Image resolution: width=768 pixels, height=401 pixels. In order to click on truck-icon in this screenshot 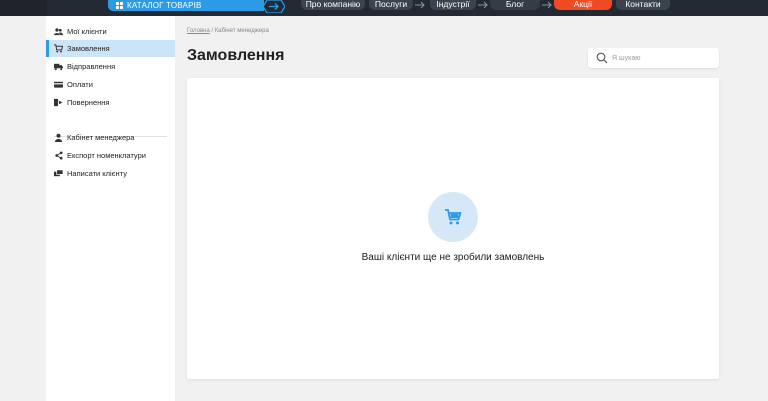, I will do `click(58, 67)`.